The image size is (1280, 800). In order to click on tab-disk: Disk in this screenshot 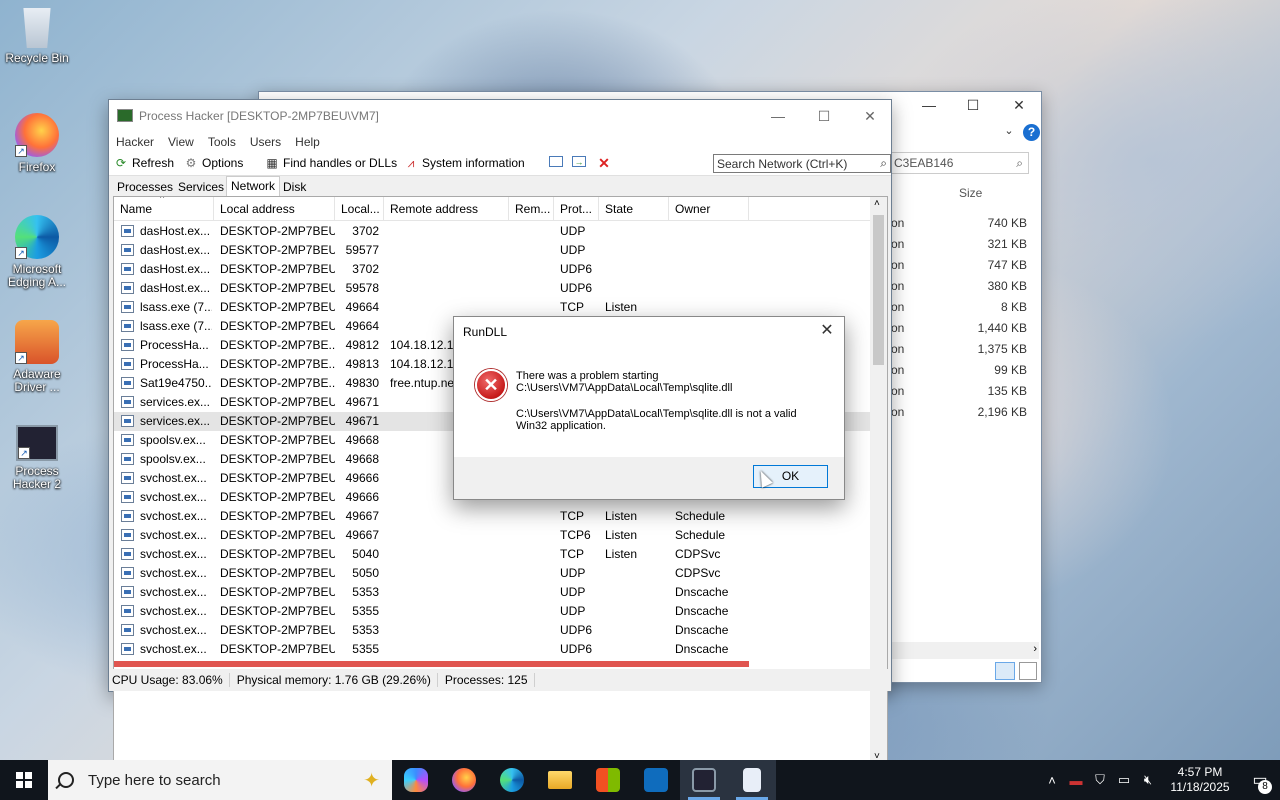, I will do `click(294, 187)`.